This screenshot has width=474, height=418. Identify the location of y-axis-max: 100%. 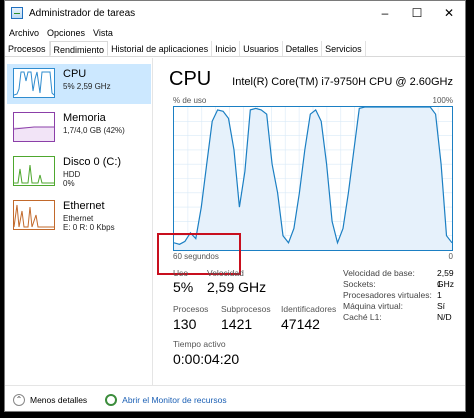
(442, 100).